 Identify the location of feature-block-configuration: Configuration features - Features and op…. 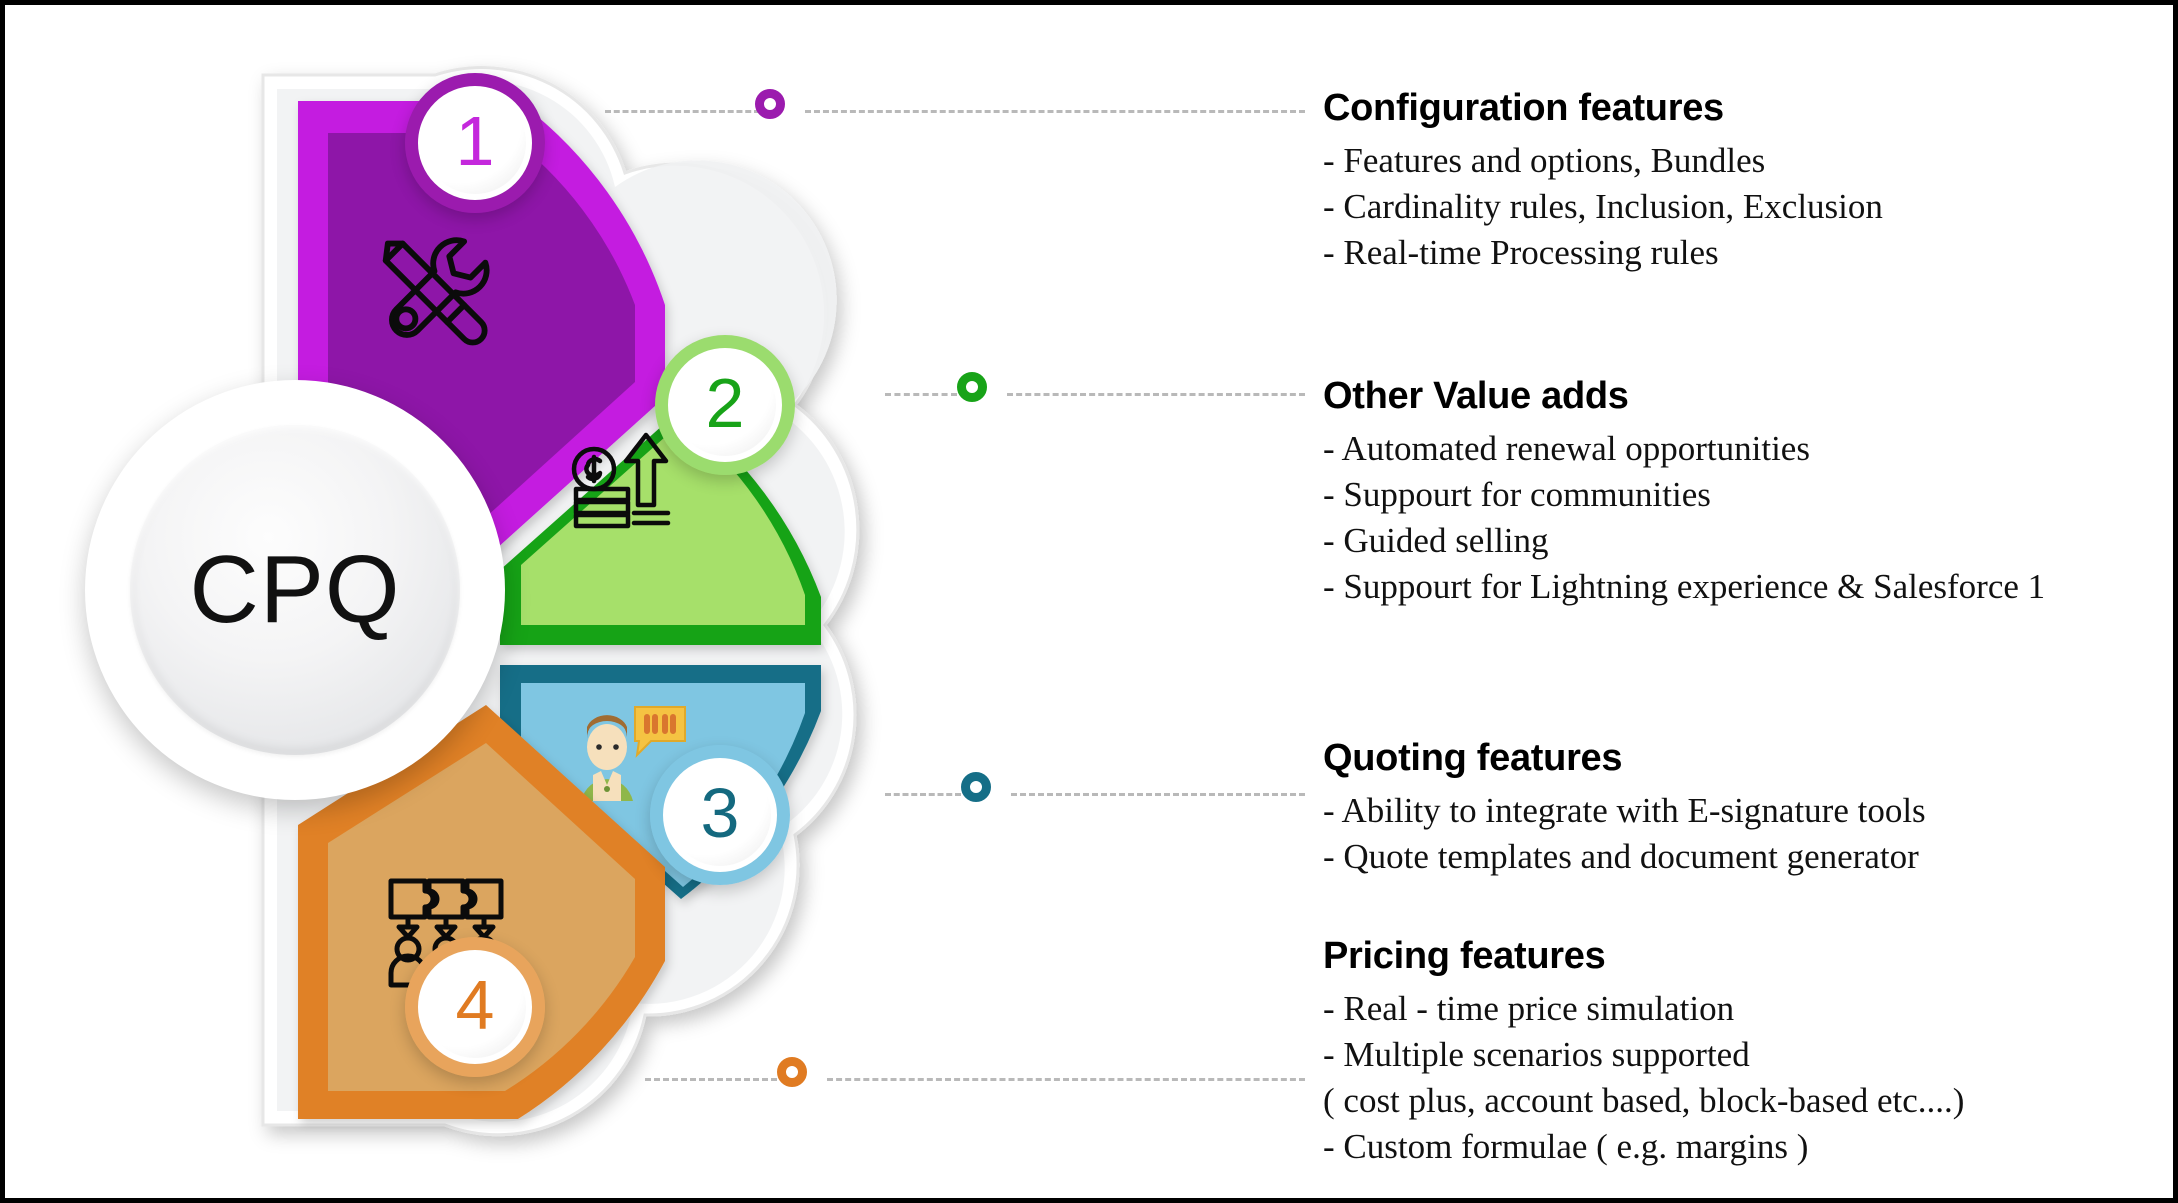
(1748, 181).